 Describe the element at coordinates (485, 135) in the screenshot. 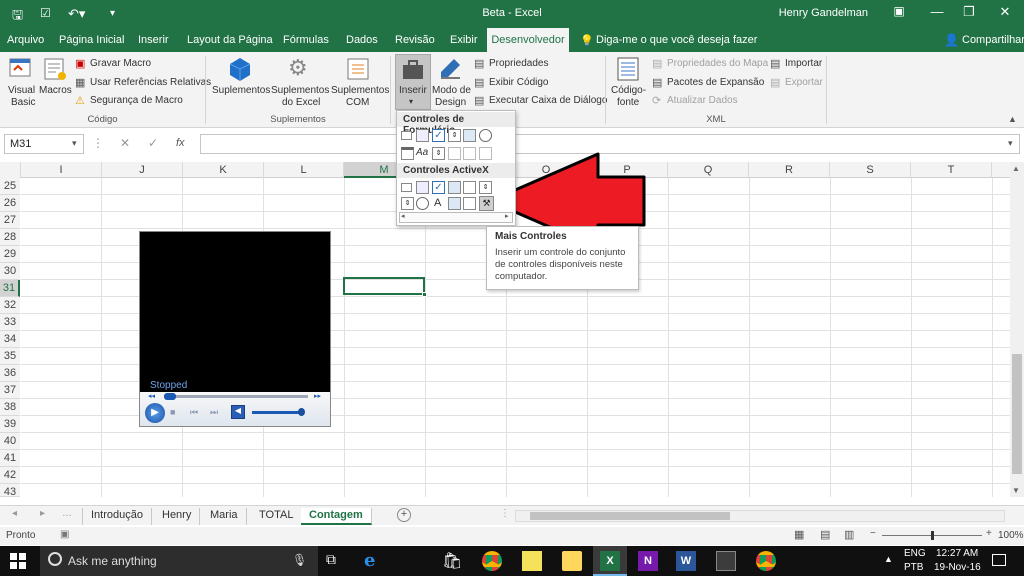

I see `option-button-control-icon` at that location.